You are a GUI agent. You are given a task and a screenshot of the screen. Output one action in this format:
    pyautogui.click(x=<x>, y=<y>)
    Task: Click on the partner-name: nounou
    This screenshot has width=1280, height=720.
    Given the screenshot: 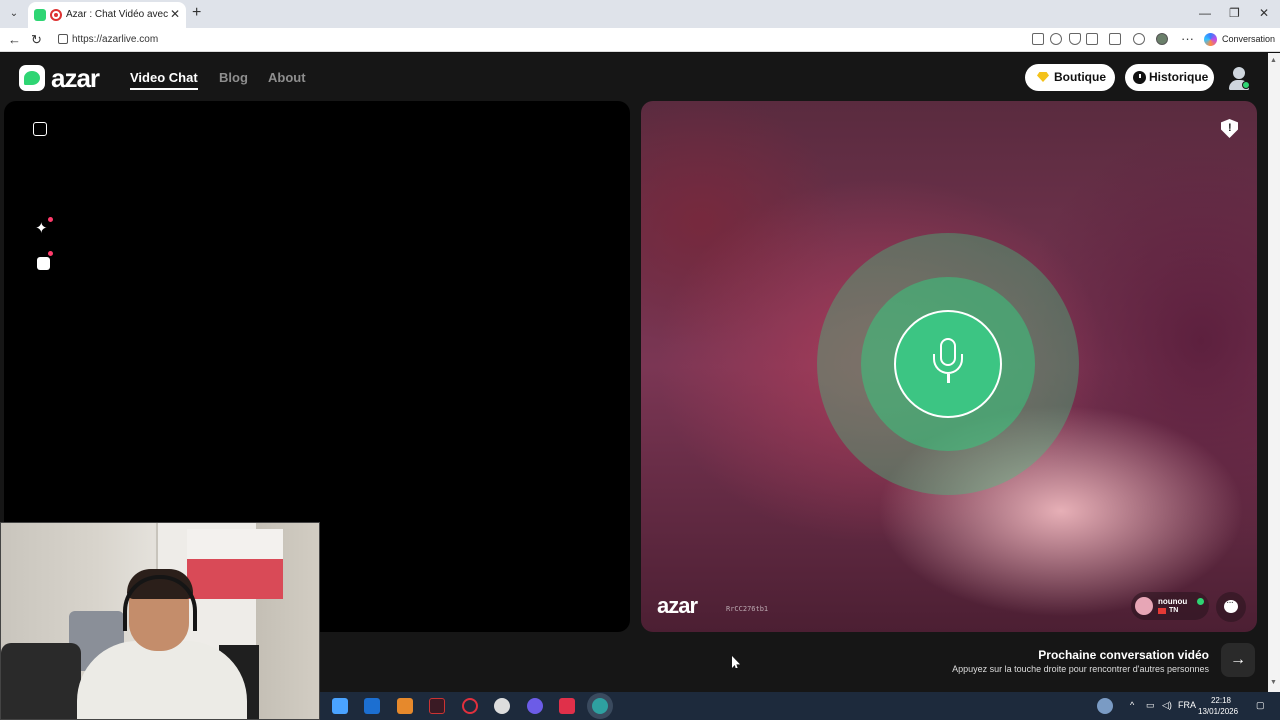 What is the action you would take?
    pyautogui.click(x=1173, y=601)
    